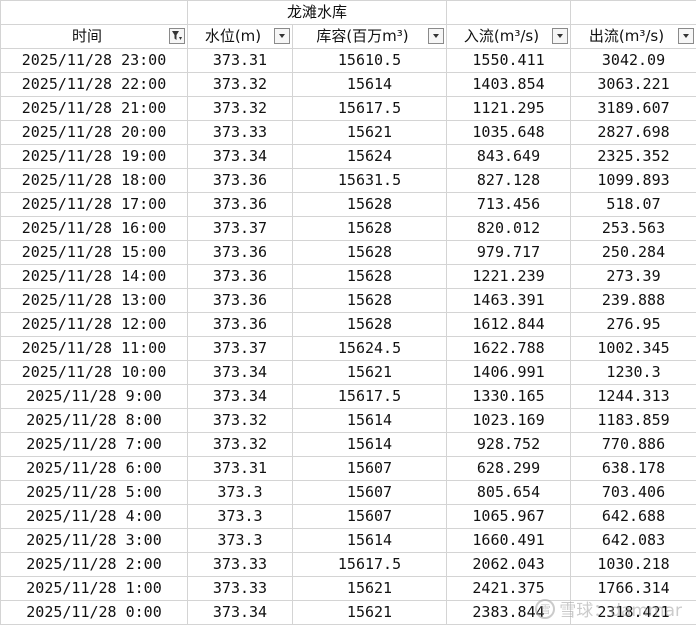 This screenshot has height=625, width=696. Describe the element at coordinates (509, 252) in the screenshot. I see `inflow-cell: 979.717` at that location.